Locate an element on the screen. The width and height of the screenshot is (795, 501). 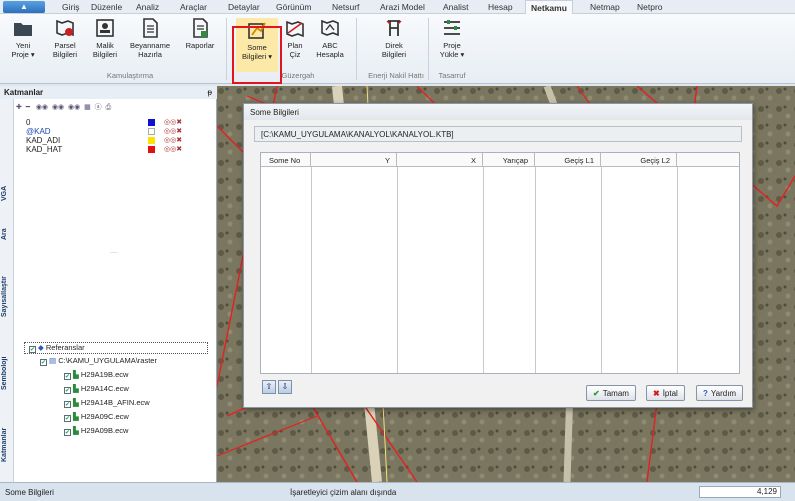
malik-bilgileri-button: Malik Bilgileri is located at coordinates (105, 38).